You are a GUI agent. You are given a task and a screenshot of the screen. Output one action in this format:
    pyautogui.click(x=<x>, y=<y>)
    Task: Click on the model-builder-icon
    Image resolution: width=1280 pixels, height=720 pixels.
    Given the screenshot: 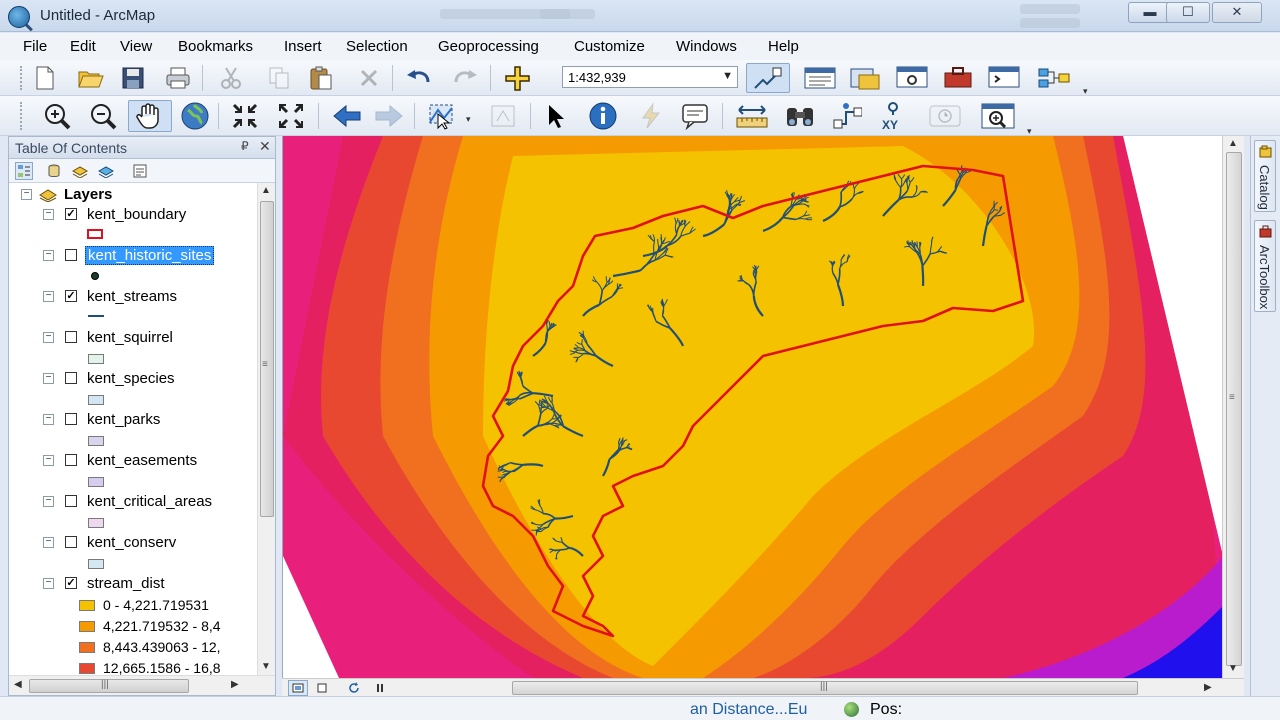 What is the action you would take?
    pyautogui.click(x=1054, y=78)
    